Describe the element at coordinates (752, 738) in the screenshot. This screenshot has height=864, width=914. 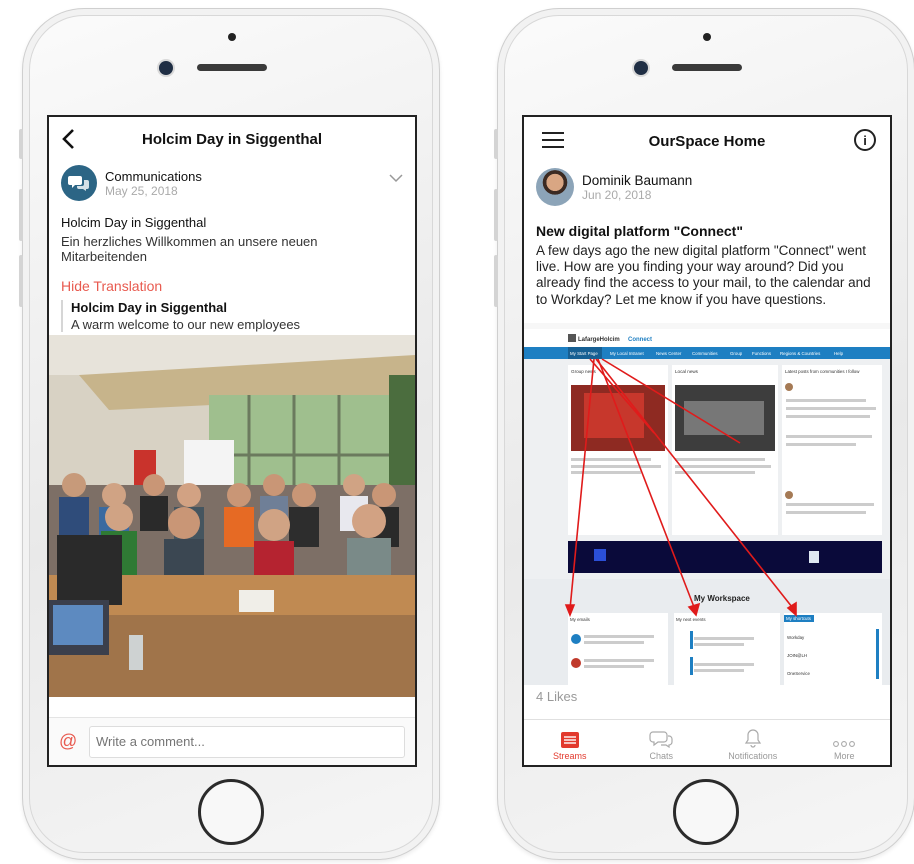
I see `bell-icon` at that location.